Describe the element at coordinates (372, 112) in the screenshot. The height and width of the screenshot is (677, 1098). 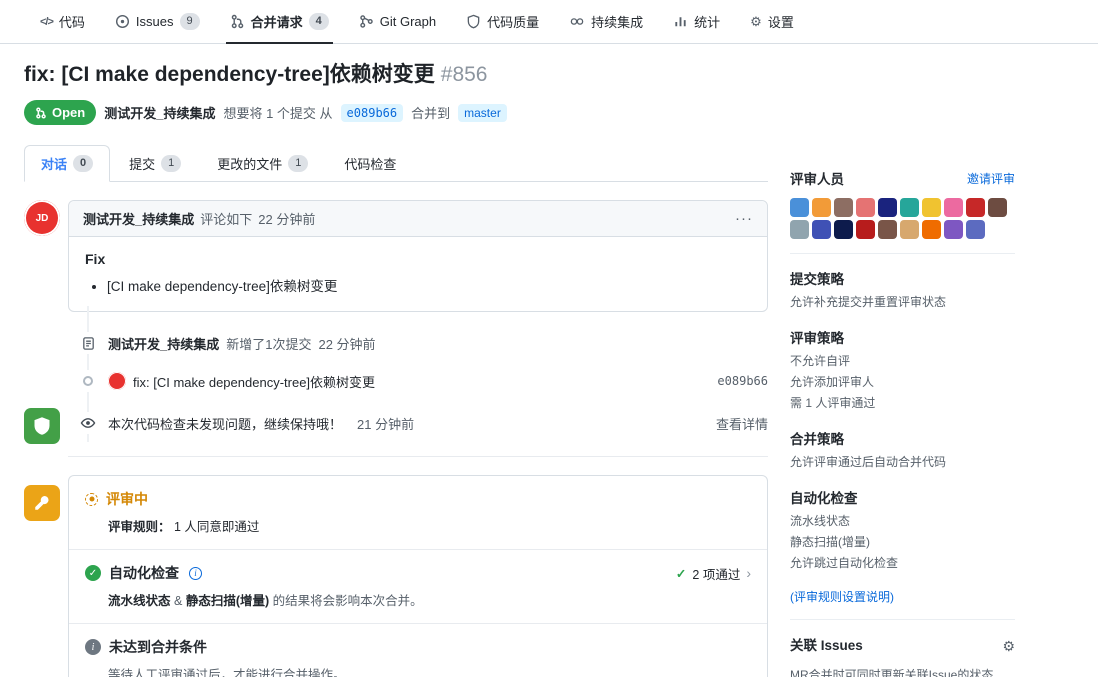
I see `source-commit-link: e089b66` at that location.